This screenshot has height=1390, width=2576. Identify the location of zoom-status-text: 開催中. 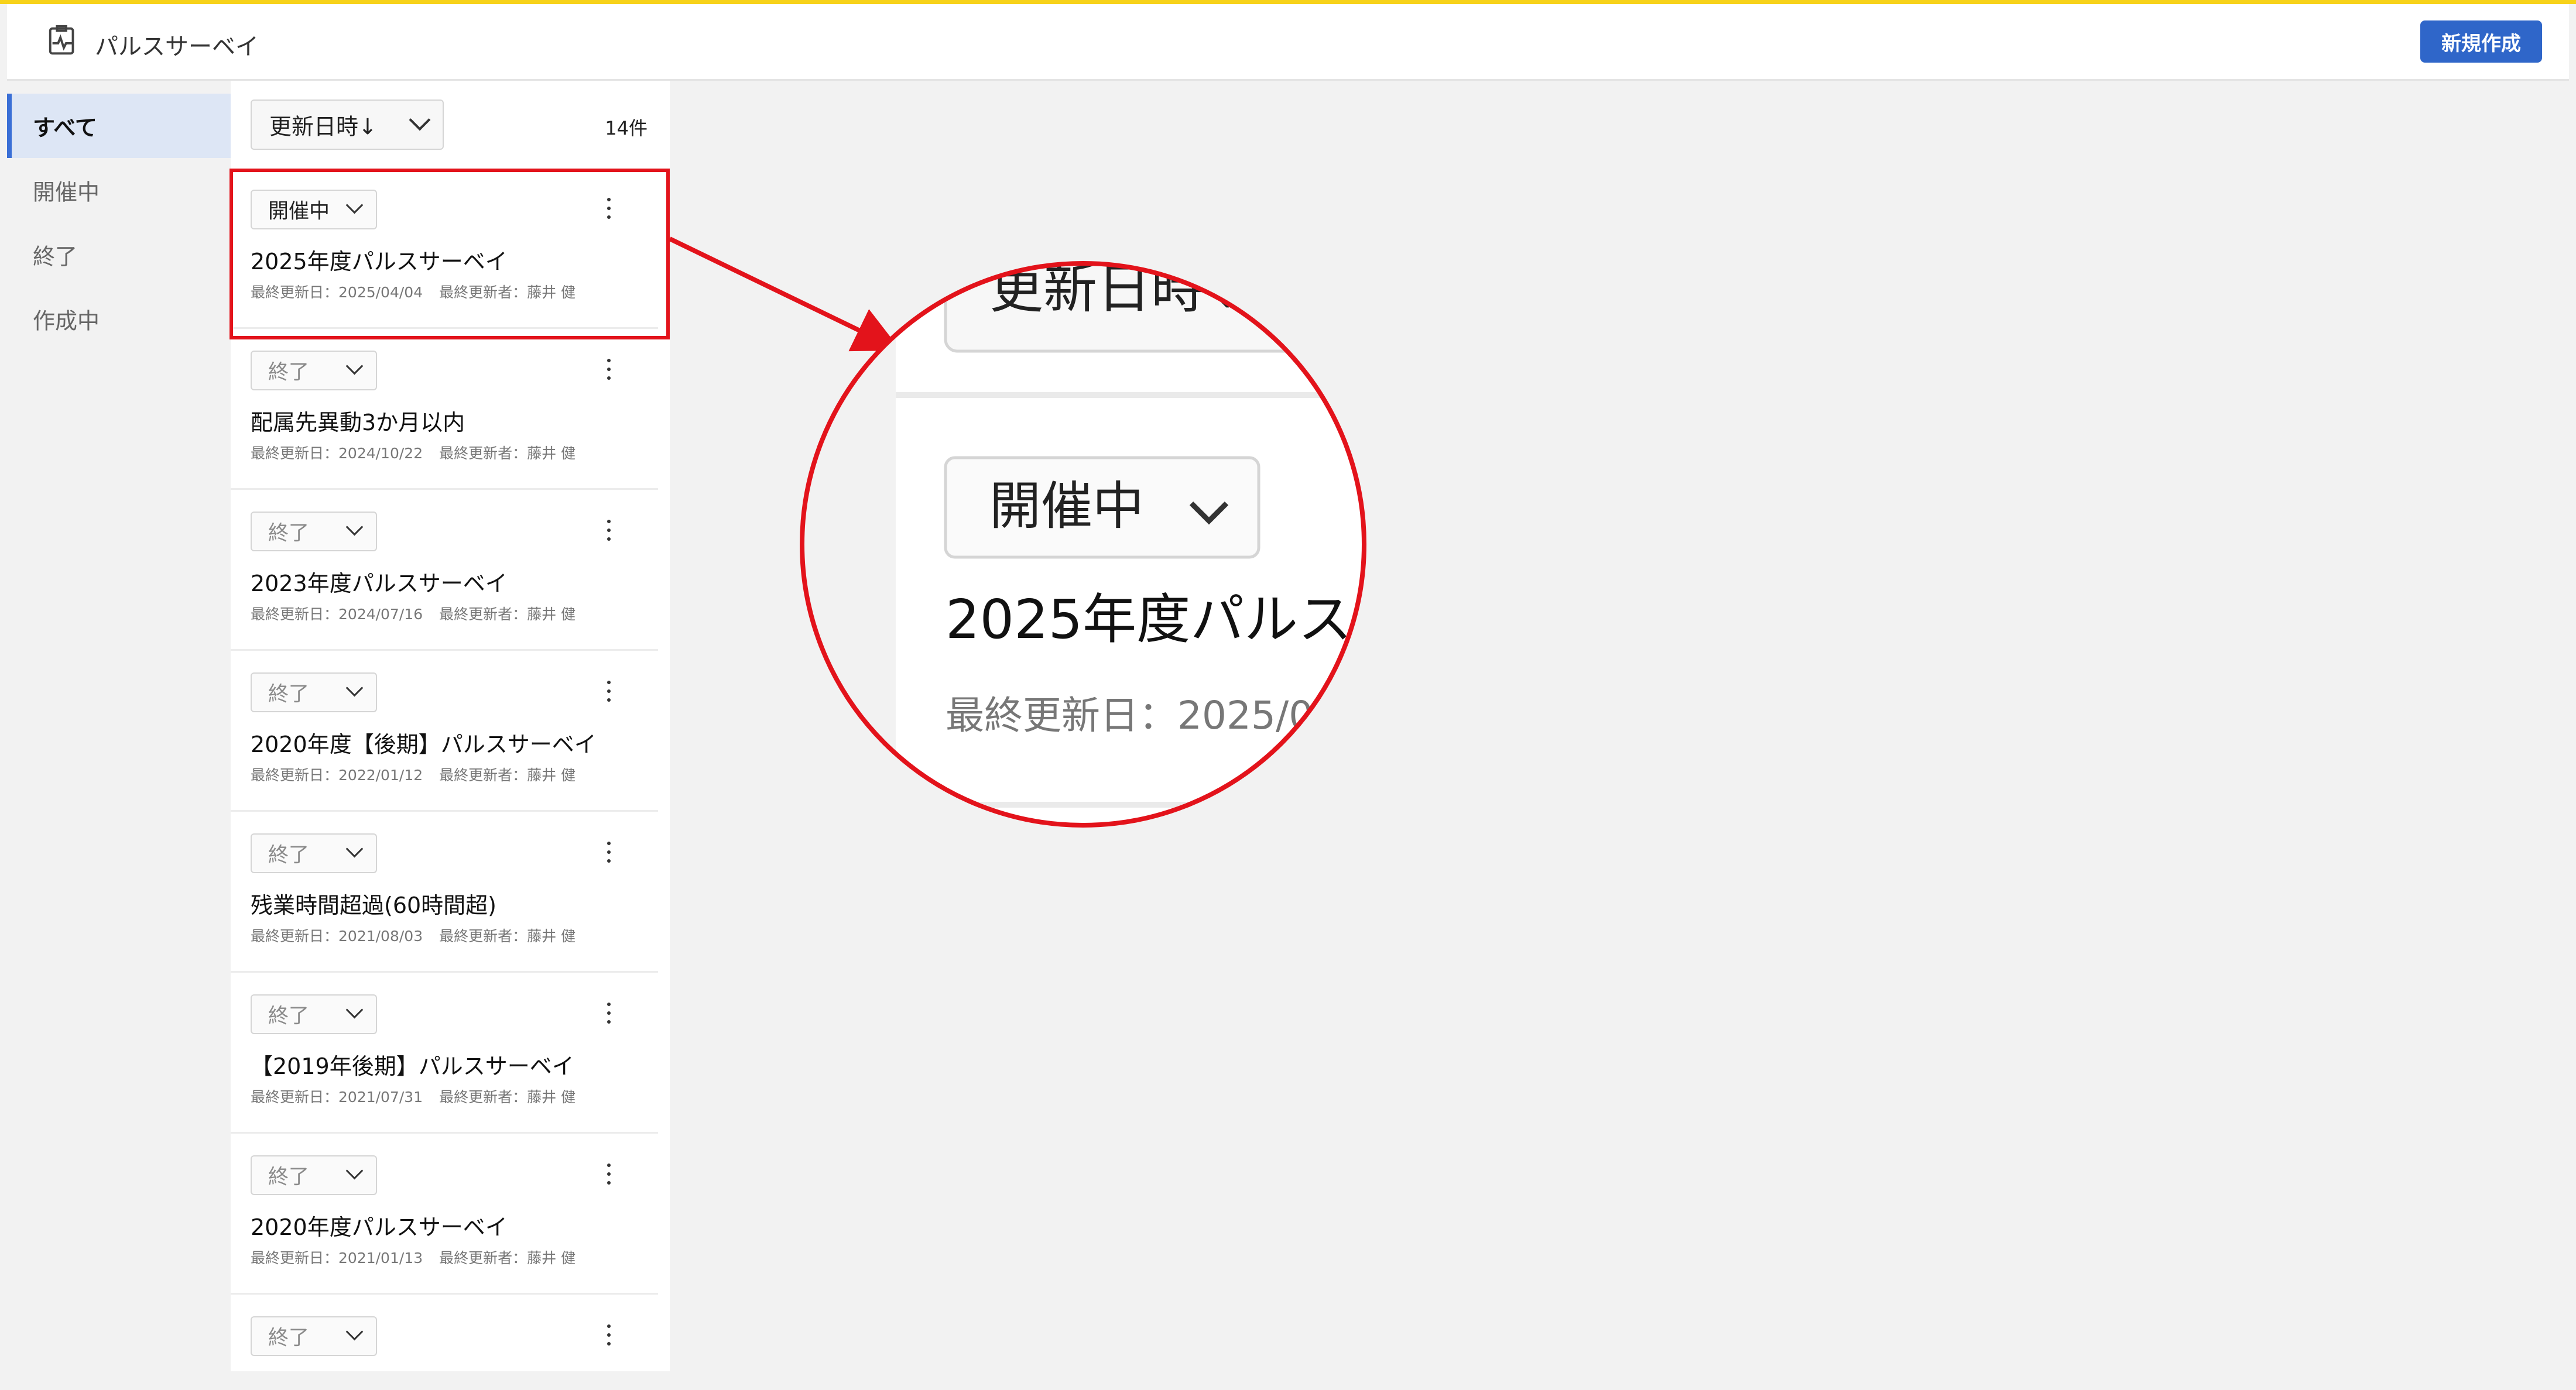
(1066, 506).